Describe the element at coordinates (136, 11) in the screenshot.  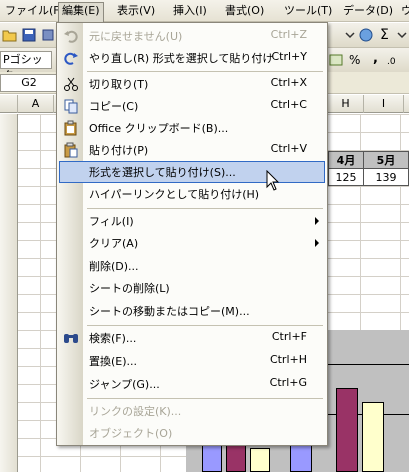
I see `menu-view: 表示(V)` at that location.